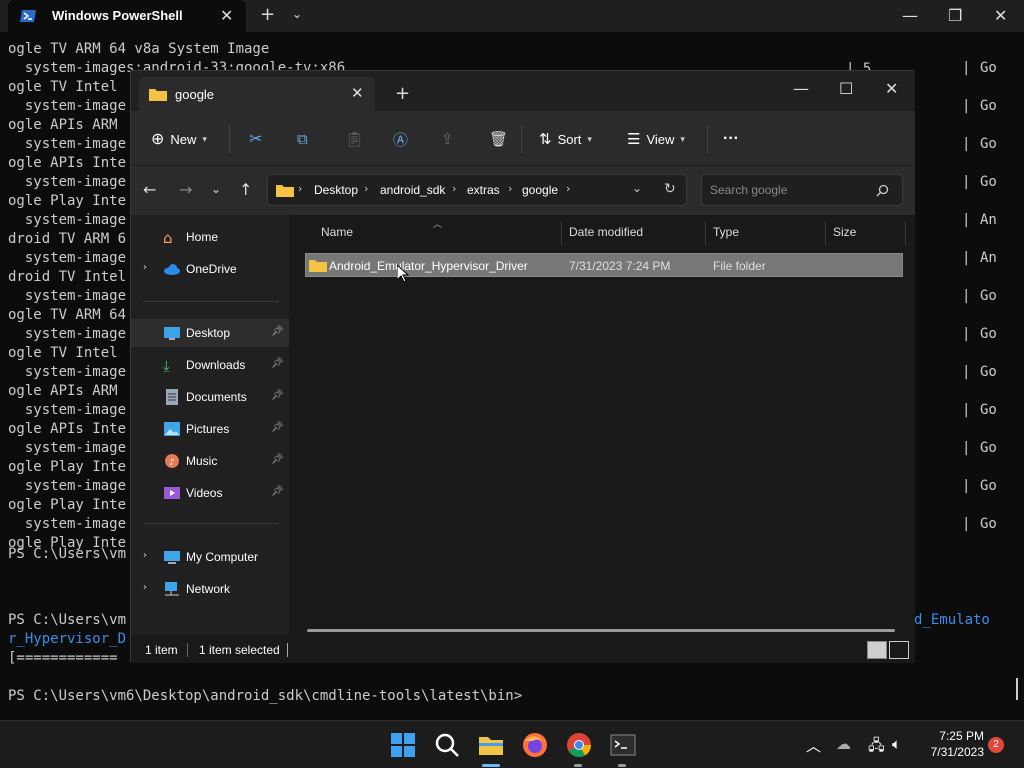 The height and width of the screenshot is (768, 1024). What do you see at coordinates (428, 266) in the screenshot?
I see `file-name: Android_Emulator_Hypervisor_Driver` at bounding box center [428, 266].